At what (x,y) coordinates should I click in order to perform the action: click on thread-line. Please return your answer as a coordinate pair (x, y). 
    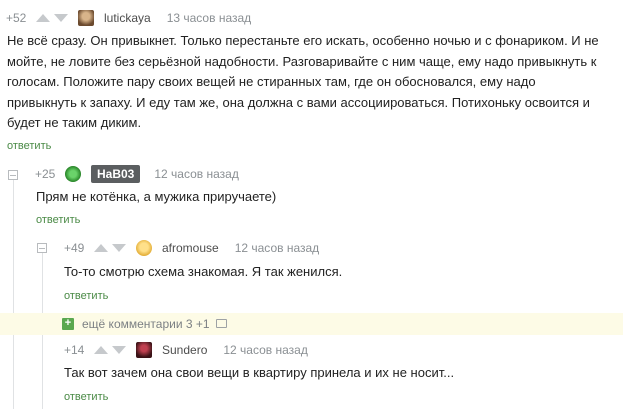
    Looking at the image, I should click on (13, 293).